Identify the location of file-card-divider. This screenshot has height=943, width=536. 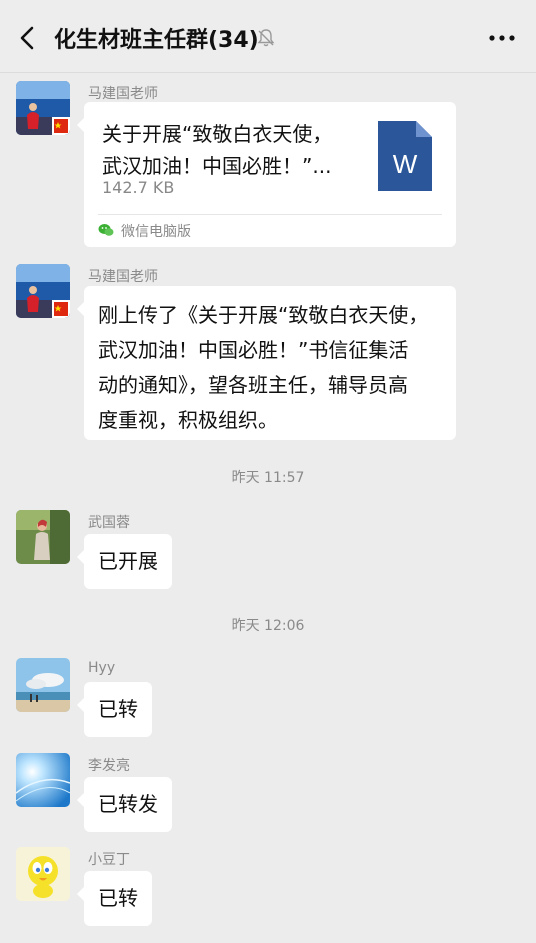
(270, 214).